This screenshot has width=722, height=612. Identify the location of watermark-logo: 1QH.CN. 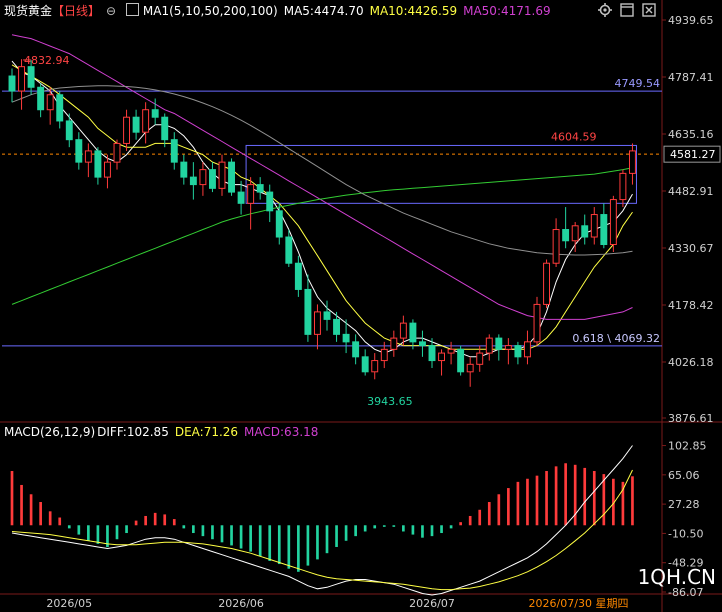
(677, 577).